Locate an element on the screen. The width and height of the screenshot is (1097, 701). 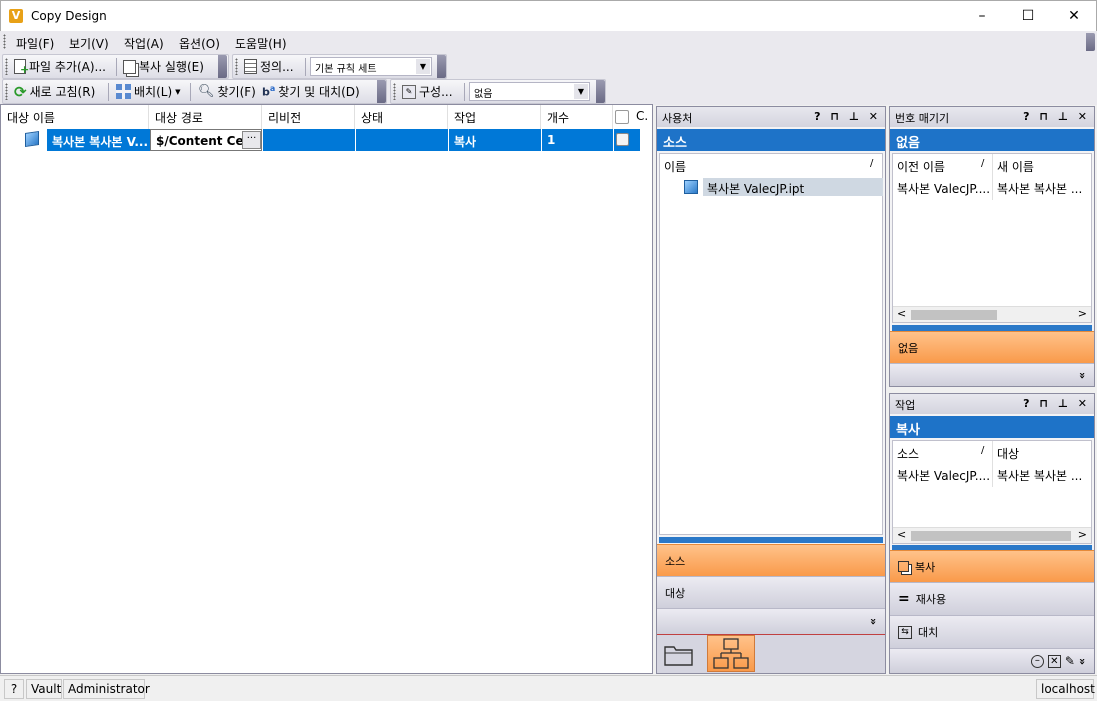
column-header-state: 상태 is located at coordinates (401, 117).